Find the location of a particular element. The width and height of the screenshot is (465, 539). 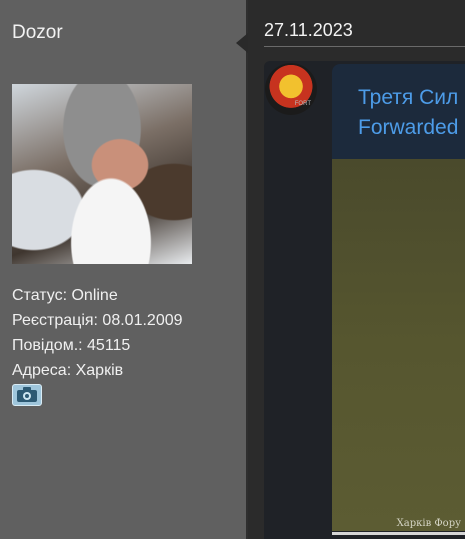

channel-avatar: FORT is located at coordinates (291, 89).